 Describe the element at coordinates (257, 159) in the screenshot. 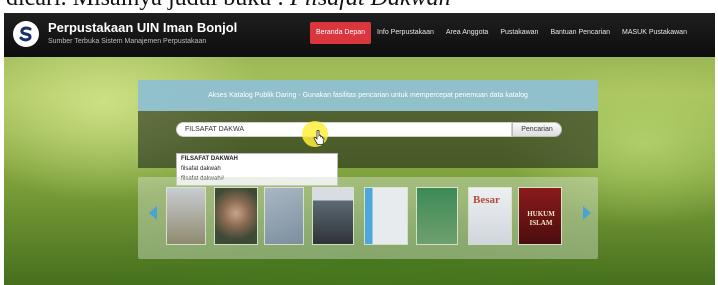

I see `autocomplete-item: FILSAFAT DAKWAH` at that location.